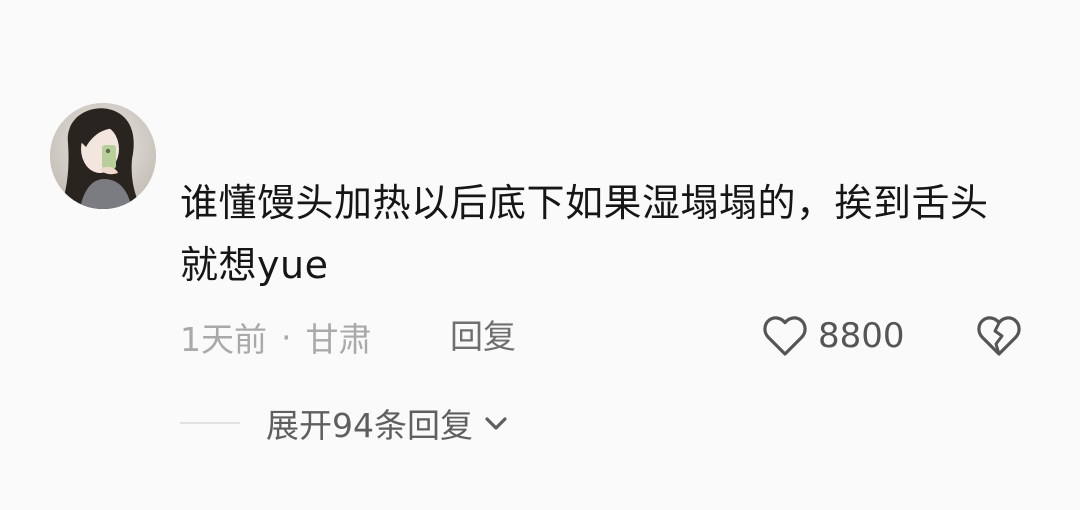 Image resolution: width=1080 pixels, height=510 pixels. What do you see at coordinates (369, 425) in the screenshot?
I see `expand-replies-label: 展开94条回复` at bounding box center [369, 425].